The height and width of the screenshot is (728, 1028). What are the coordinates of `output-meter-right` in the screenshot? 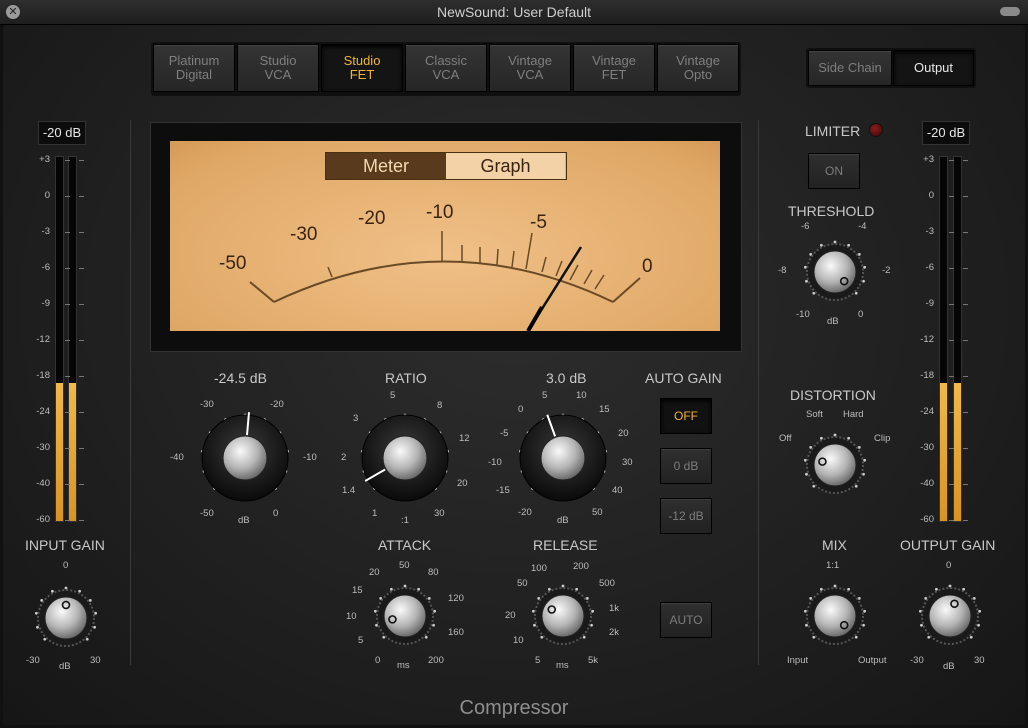 It's located at (957, 339).